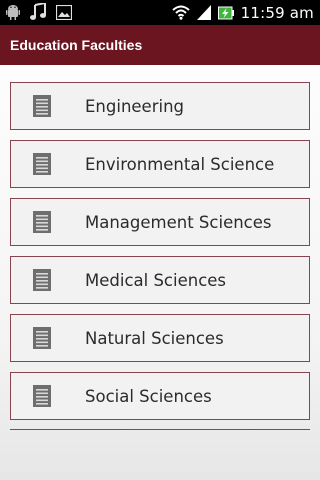 This screenshot has height=480, width=320. Describe the element at coordinates (277, 12) in the screenshot. I see `status-time: 11:59 am` at that location.